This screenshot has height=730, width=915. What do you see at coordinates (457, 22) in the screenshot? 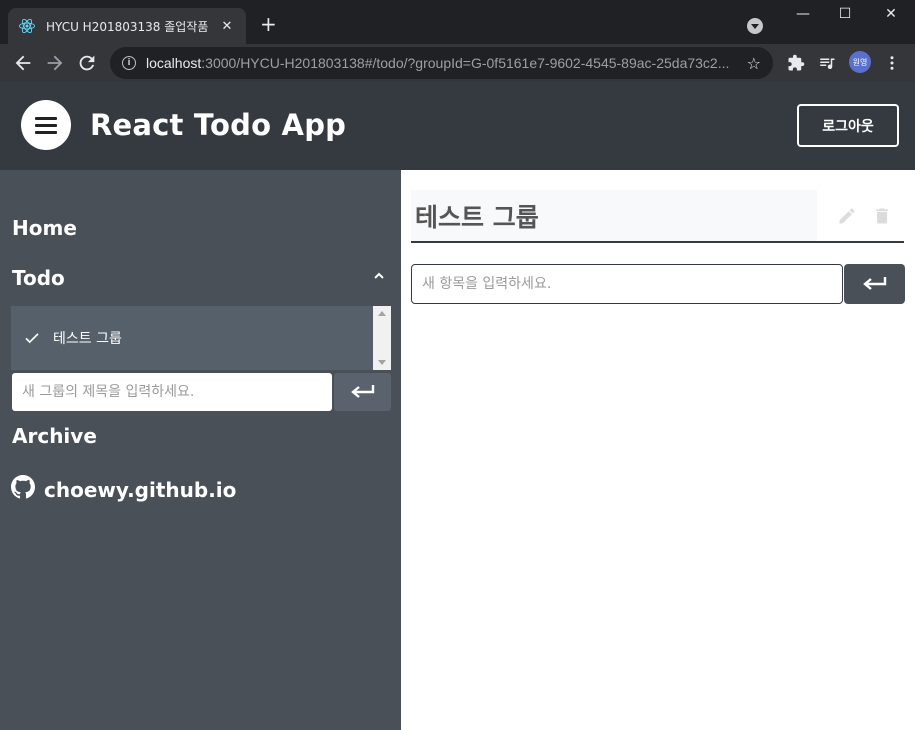
I see `browser-titlebar: HYCU H201803138 졸업작품 ✕ + — ☐ ✕` at bounding box center [457, 22].